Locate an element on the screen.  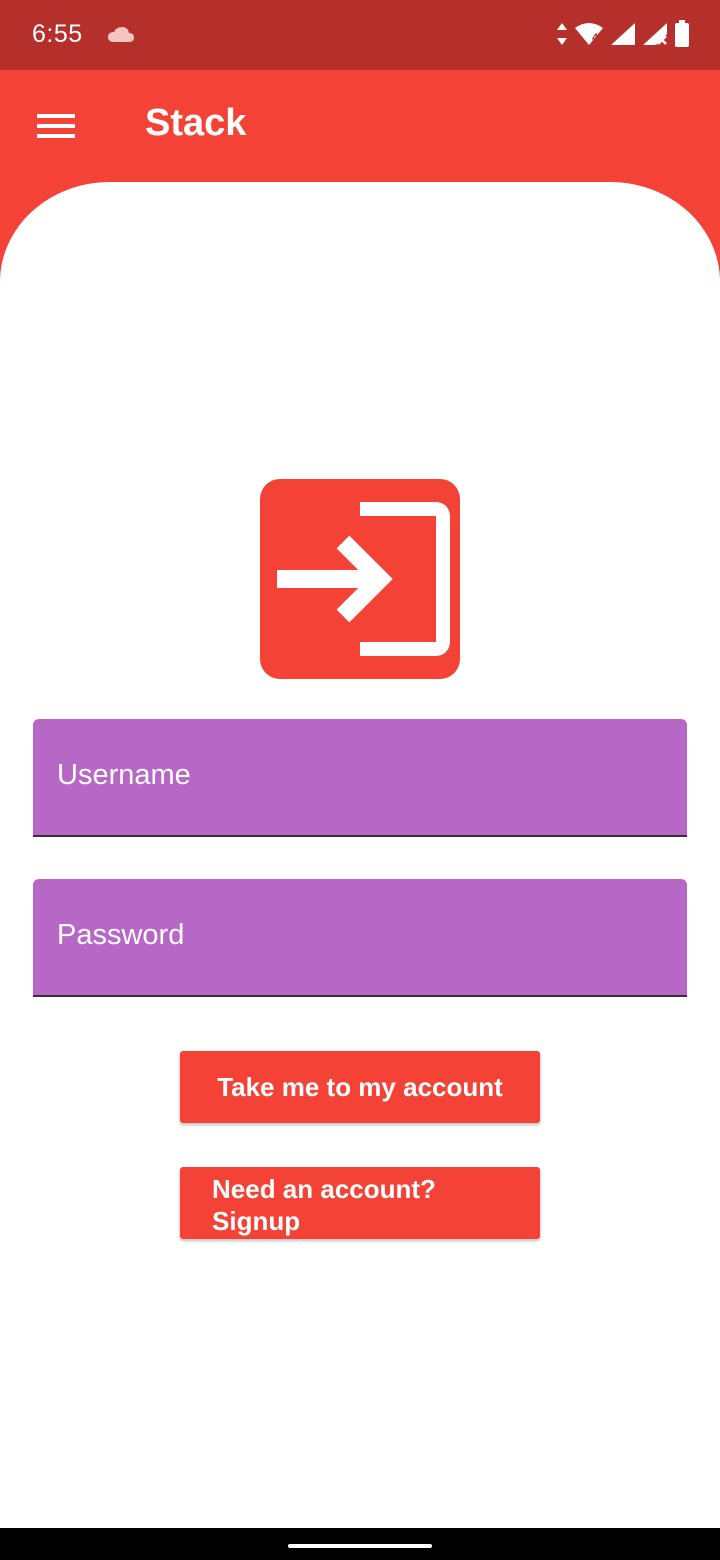
wifi-icon: 4 is located at coordinates (589, 36).